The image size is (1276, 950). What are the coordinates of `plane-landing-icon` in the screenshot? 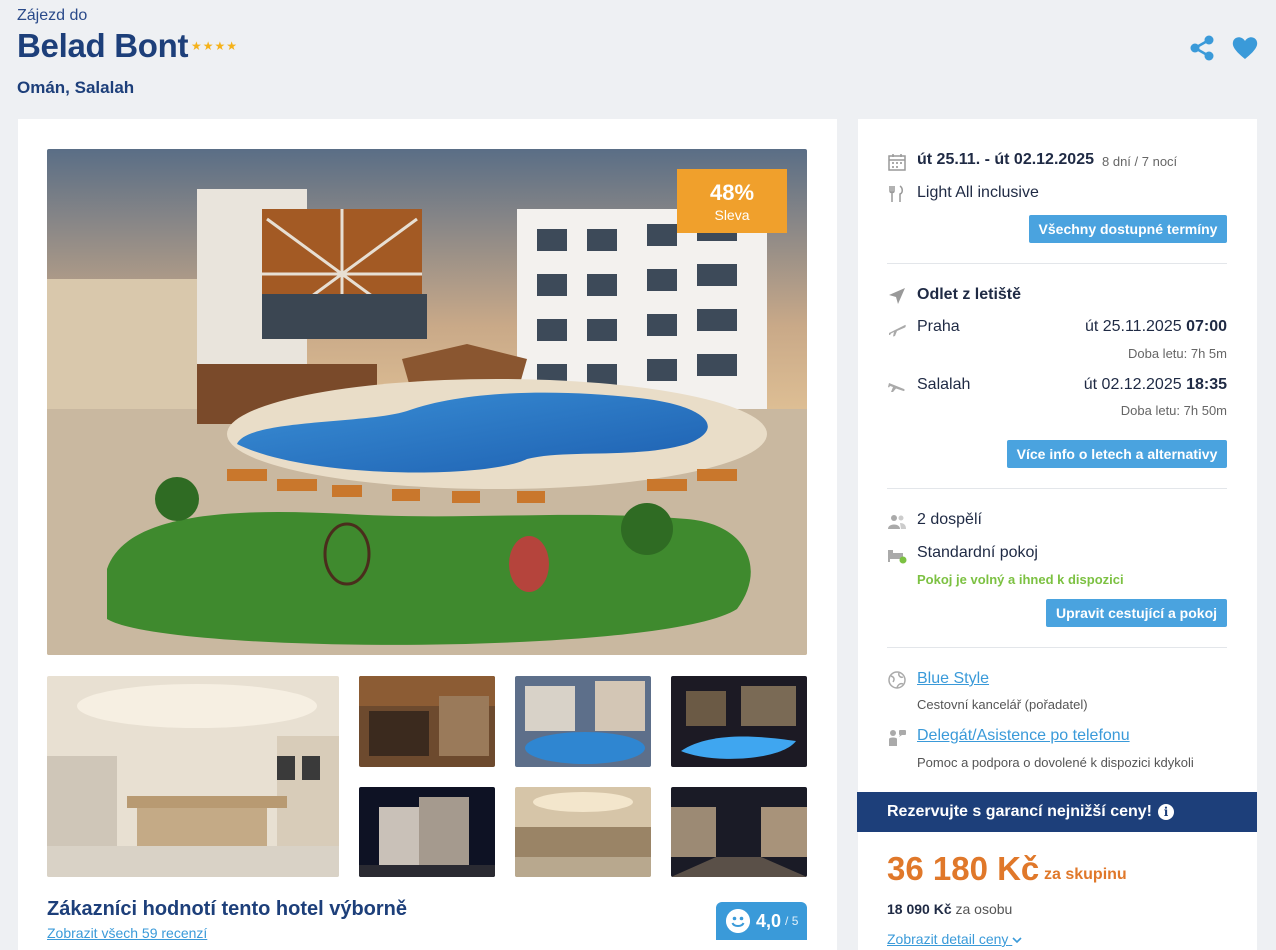 It's located at (896, 387).